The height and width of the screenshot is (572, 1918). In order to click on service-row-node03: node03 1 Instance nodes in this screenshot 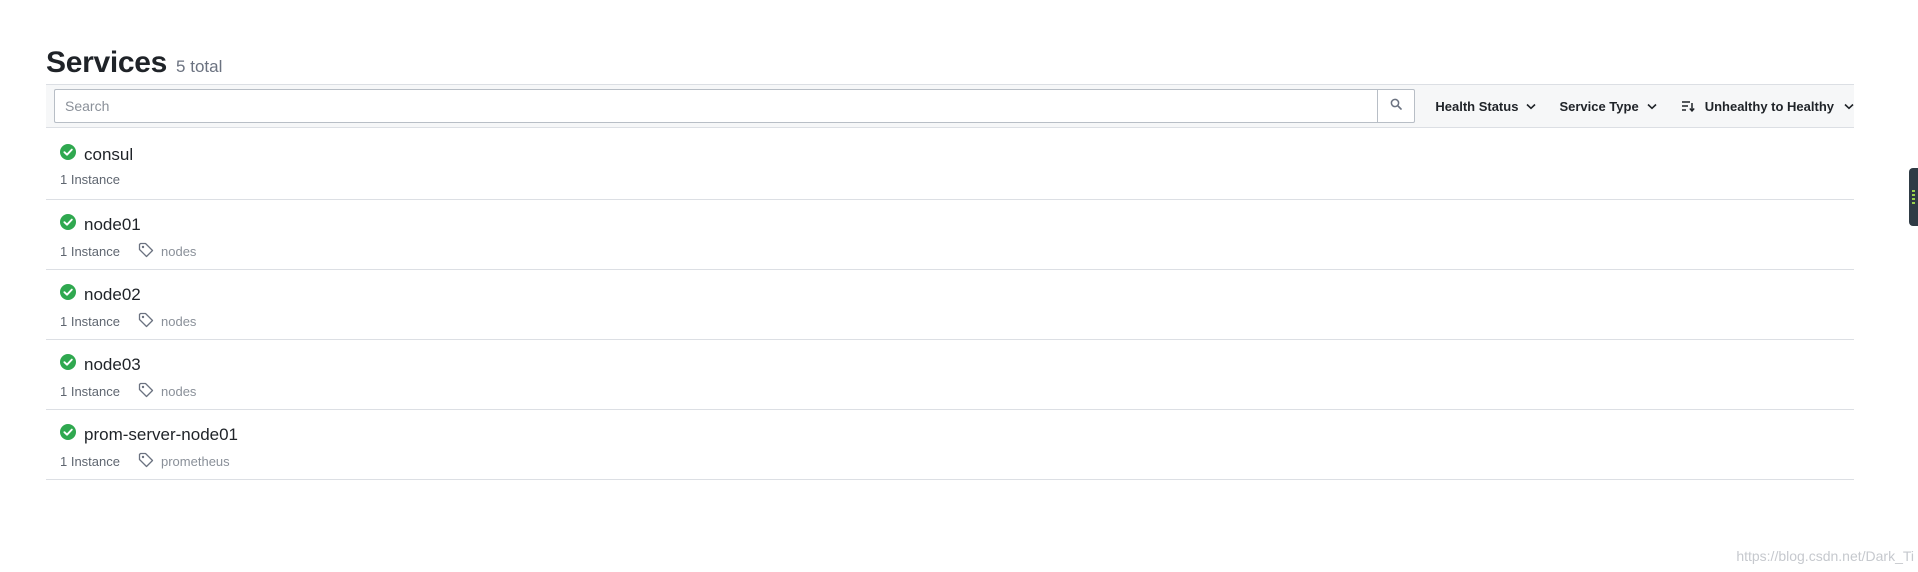, I will do `click(950, 375)`.